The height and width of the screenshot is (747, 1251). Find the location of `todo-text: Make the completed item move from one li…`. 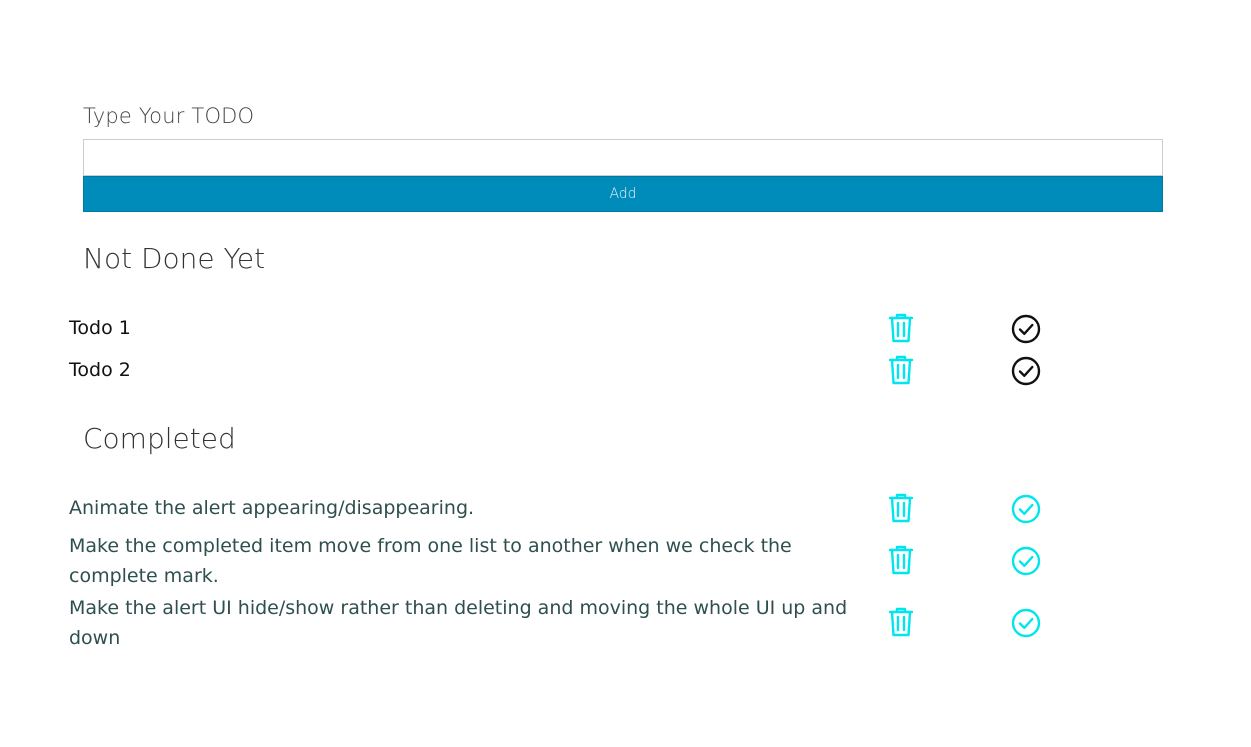

todo-text: Make the completed item move from one li… is located at coordinates (430, 561).